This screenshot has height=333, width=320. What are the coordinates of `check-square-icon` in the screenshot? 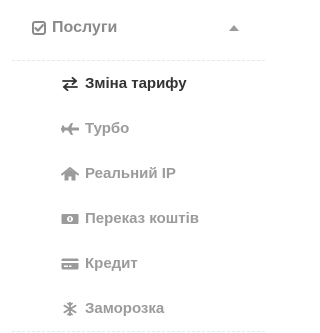 It's located at (39, 28).